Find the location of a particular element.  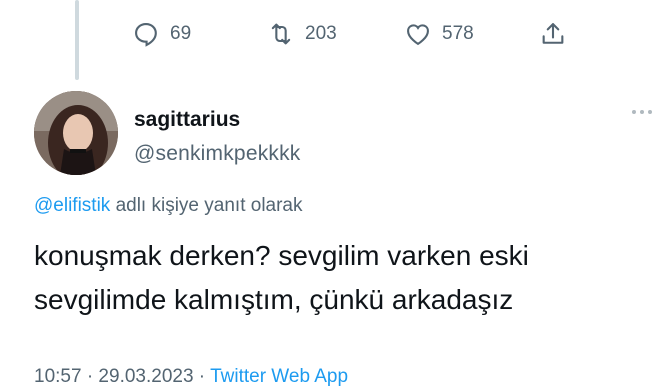

tweet-text-line: konuşmak derken? sevgilim varken eski is located at coordinates (281, 255).